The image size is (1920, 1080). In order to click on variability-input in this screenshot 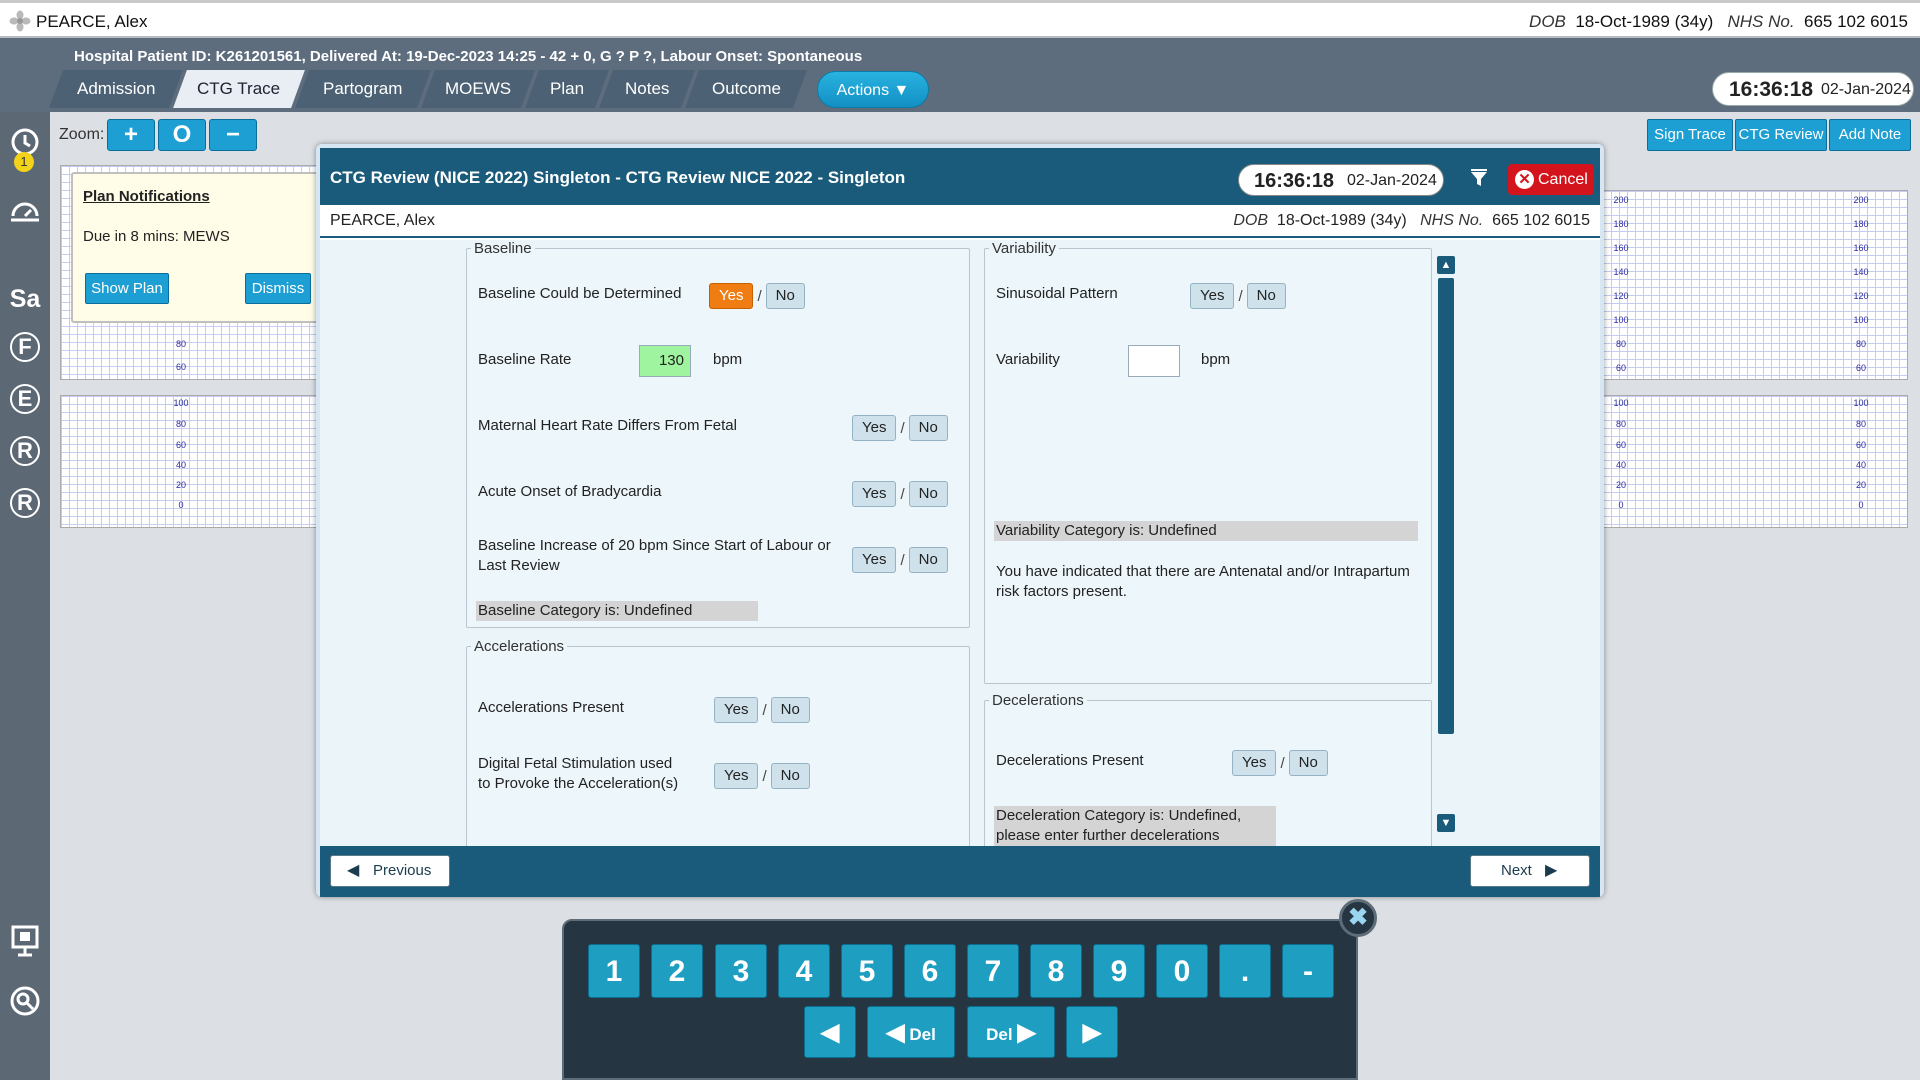, I will do `click(1154, 361)`.